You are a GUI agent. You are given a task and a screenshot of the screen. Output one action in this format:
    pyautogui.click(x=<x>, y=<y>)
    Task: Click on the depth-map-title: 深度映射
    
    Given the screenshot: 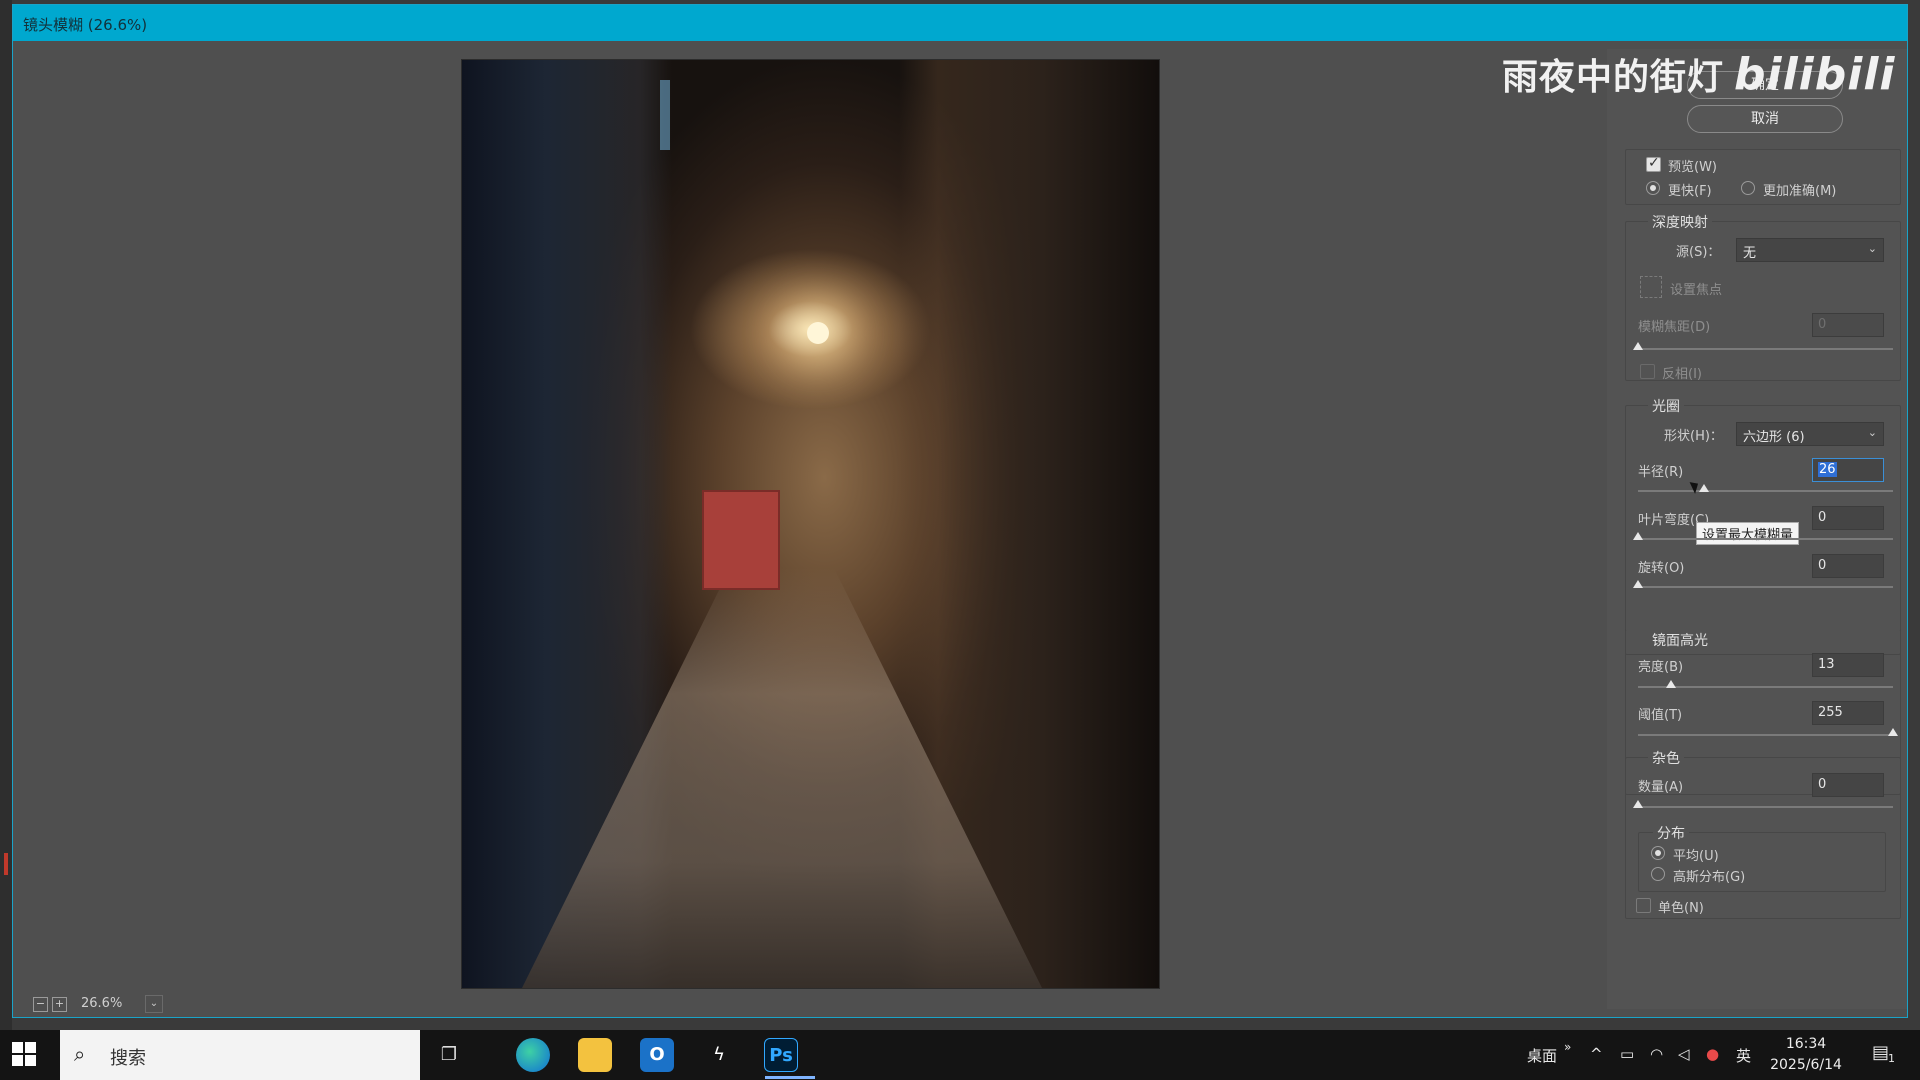 What is the action you would take?
    pyautogui.click(x=1680, y=222)
    